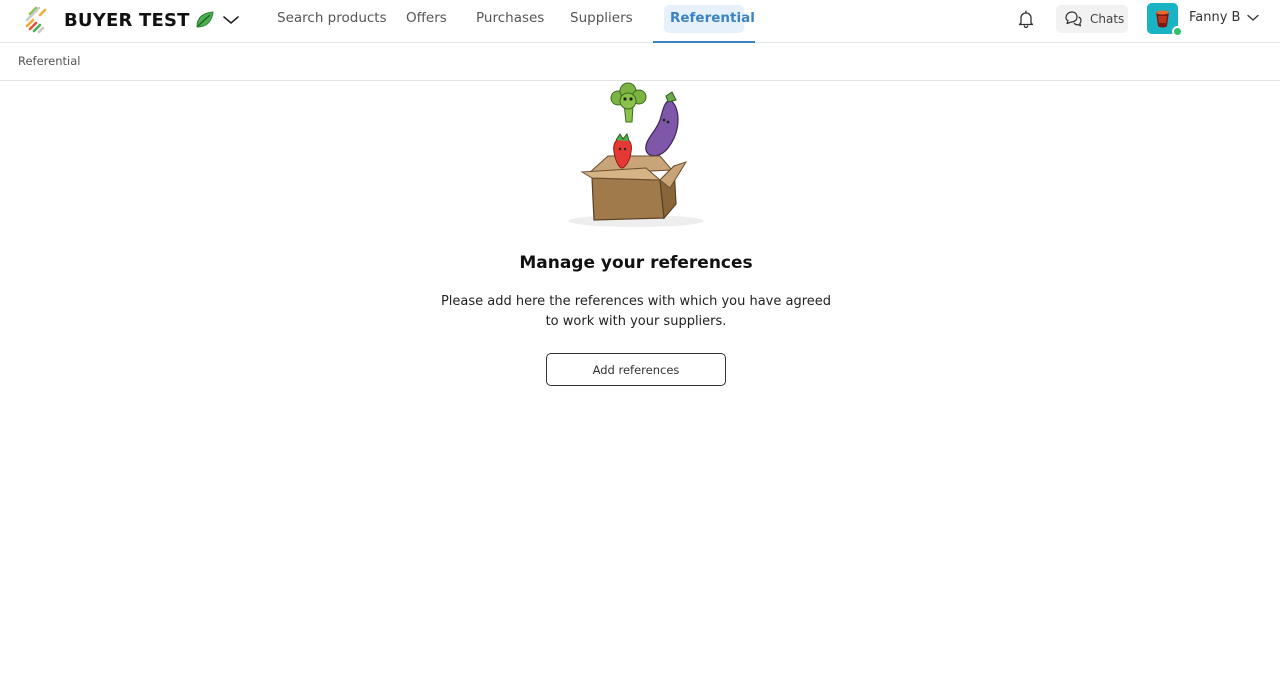 The height and width of the screenshot is (694, 1280). I want to click on empty-state-title: Manage your references, so click(636, 263).